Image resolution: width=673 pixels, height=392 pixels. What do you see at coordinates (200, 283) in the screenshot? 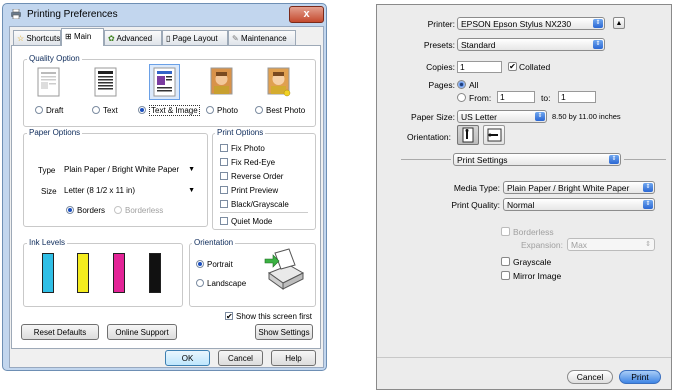
I see `landscape-radio` at bounding box center [200, 283].